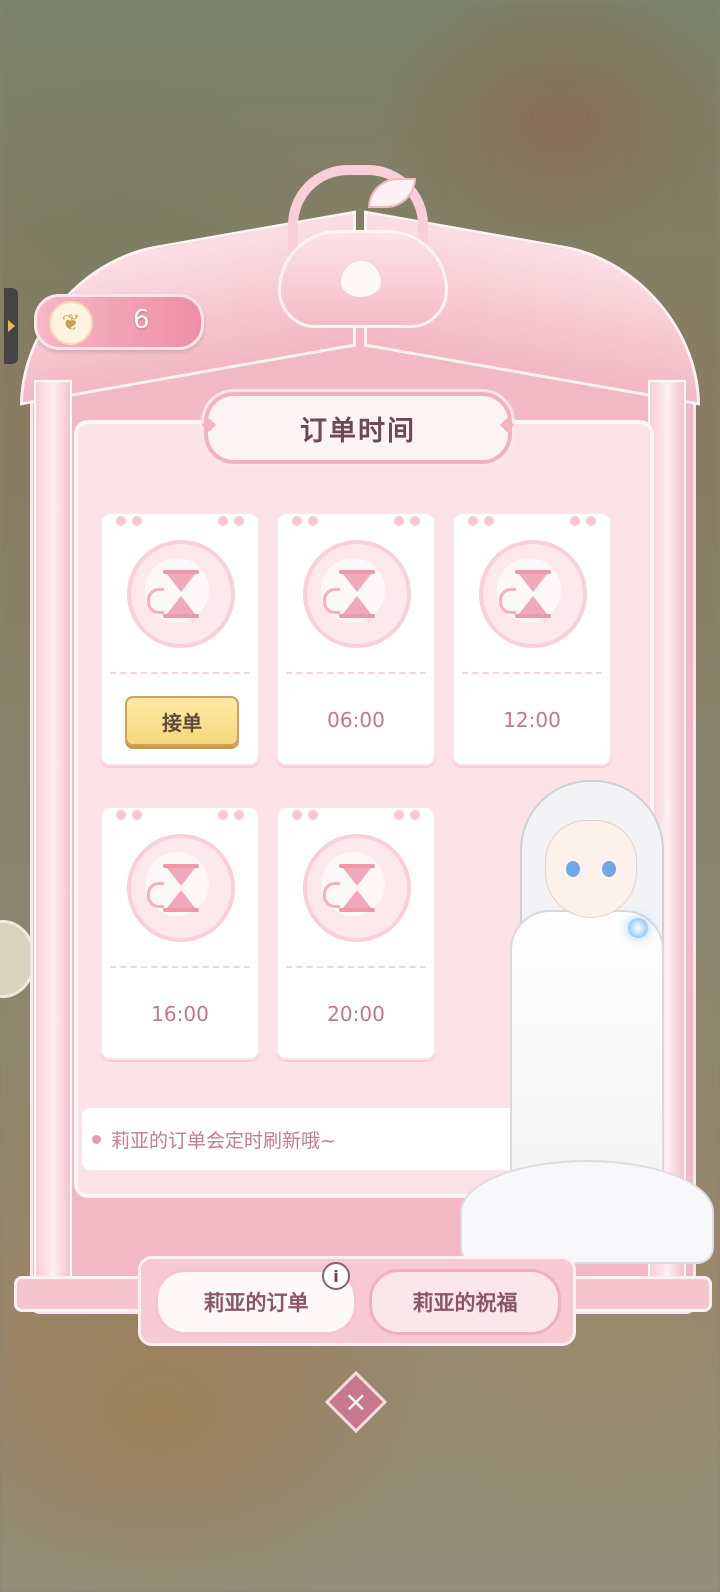 Image resolution: width=720 pixels, height=1592 pixels. What do you see at coordinates (532, 720) in the screenshot?
I see `order-time: 12:00` at bounding box center [532, 720].